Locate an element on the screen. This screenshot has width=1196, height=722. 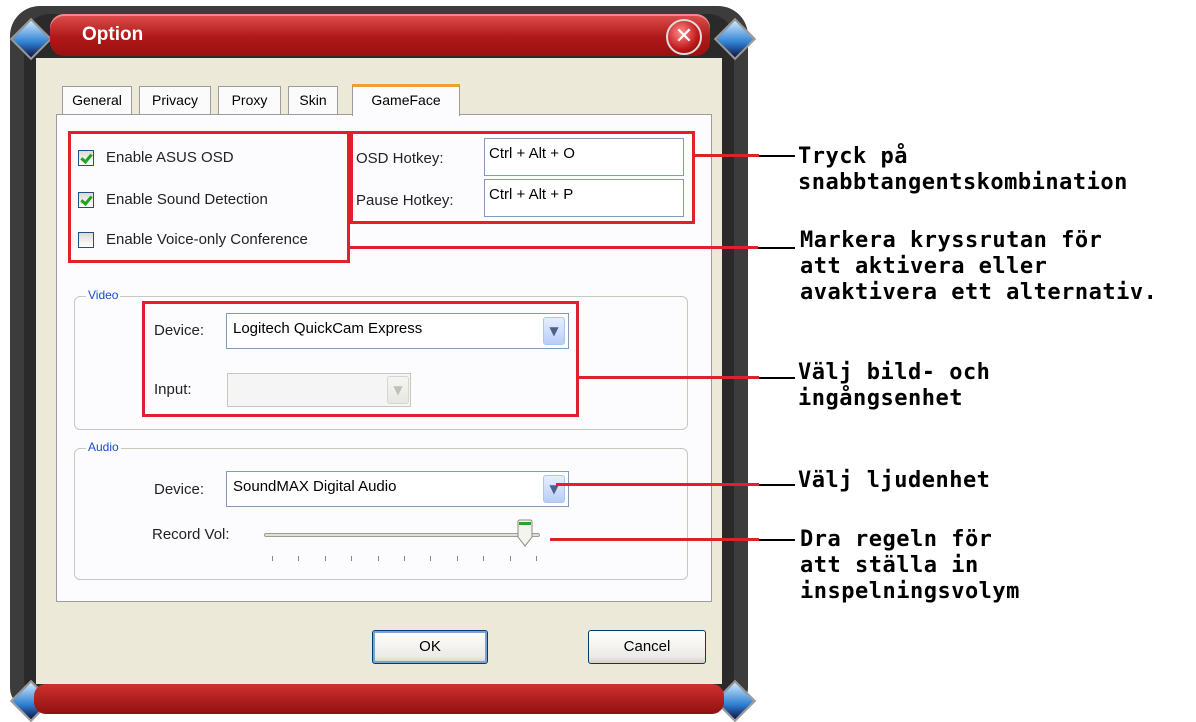
hotkey-connector-red is located at coordinates (727, 155).